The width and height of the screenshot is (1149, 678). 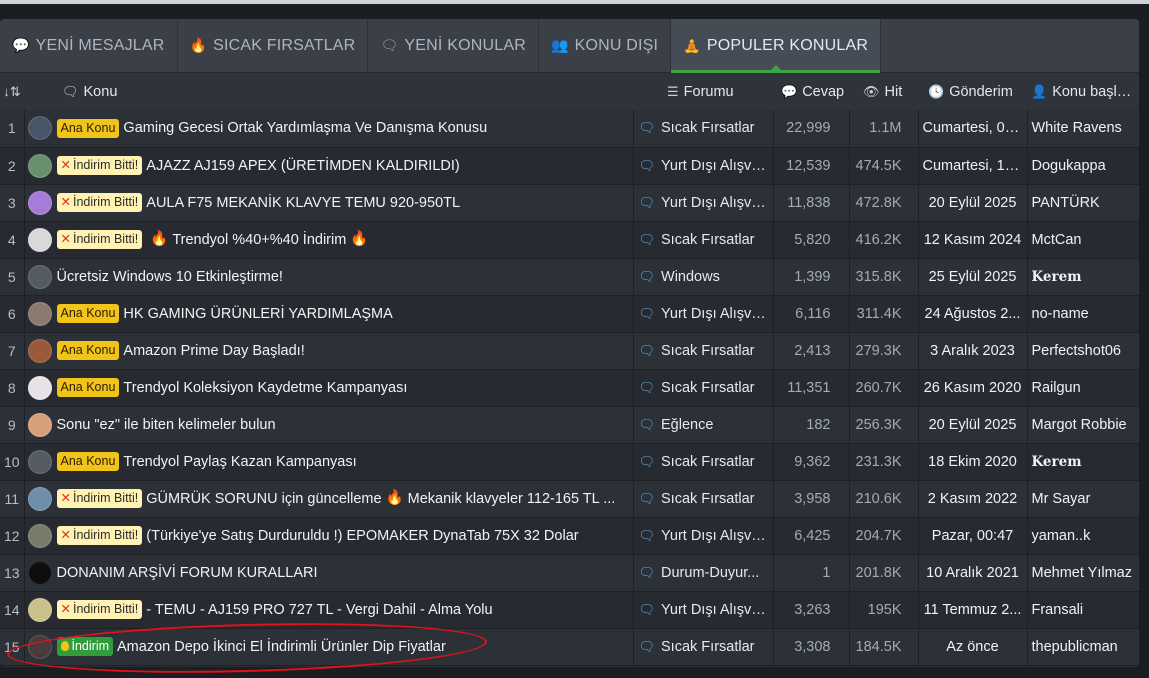 What do you see at coordinates (811, 91) in the screenshot?
I see `replies-column-header: 💬 Cevap` at bounding box center [811, 91].